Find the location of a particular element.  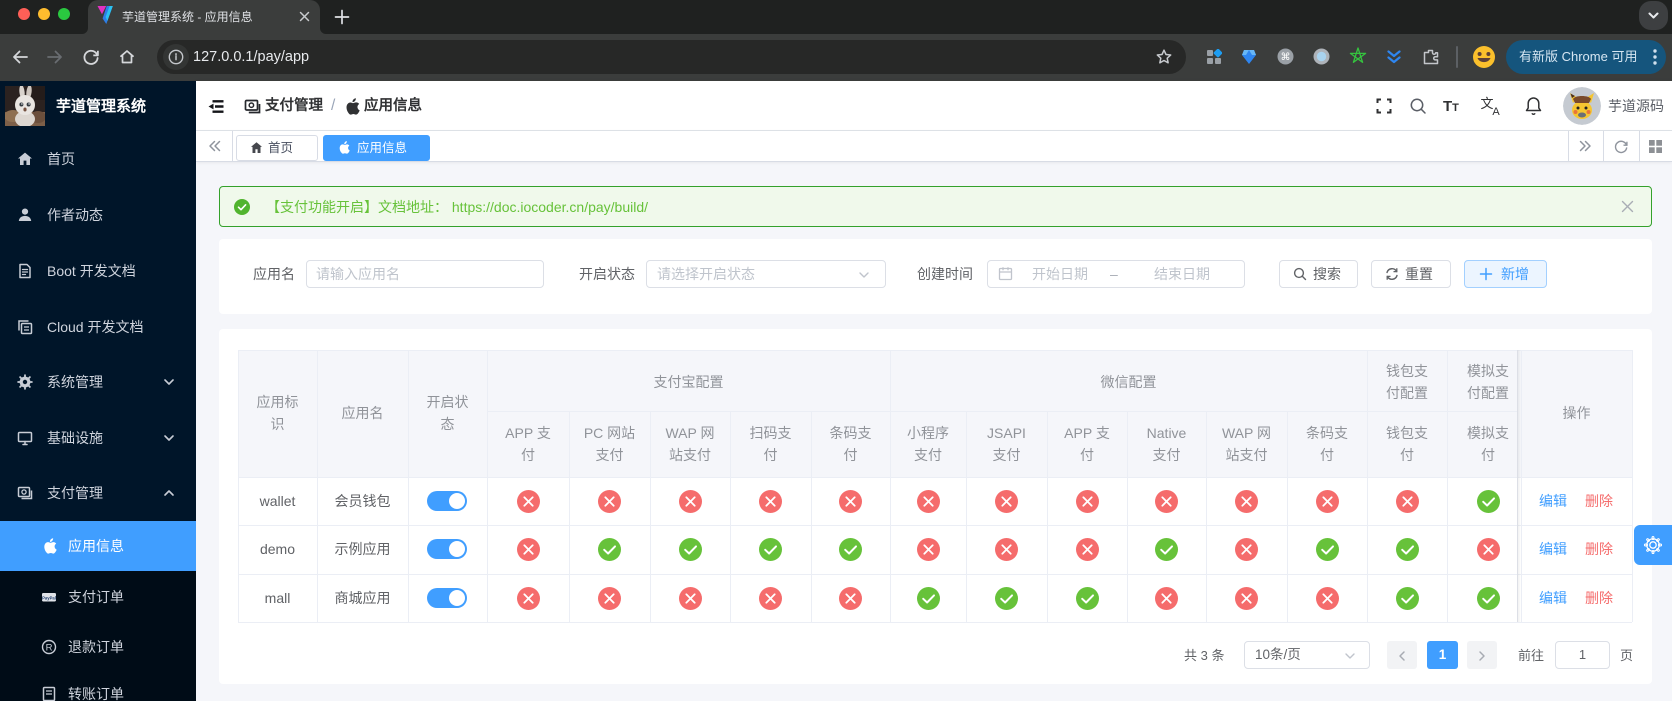

svg-text: R is located at coordinates (49, 647).